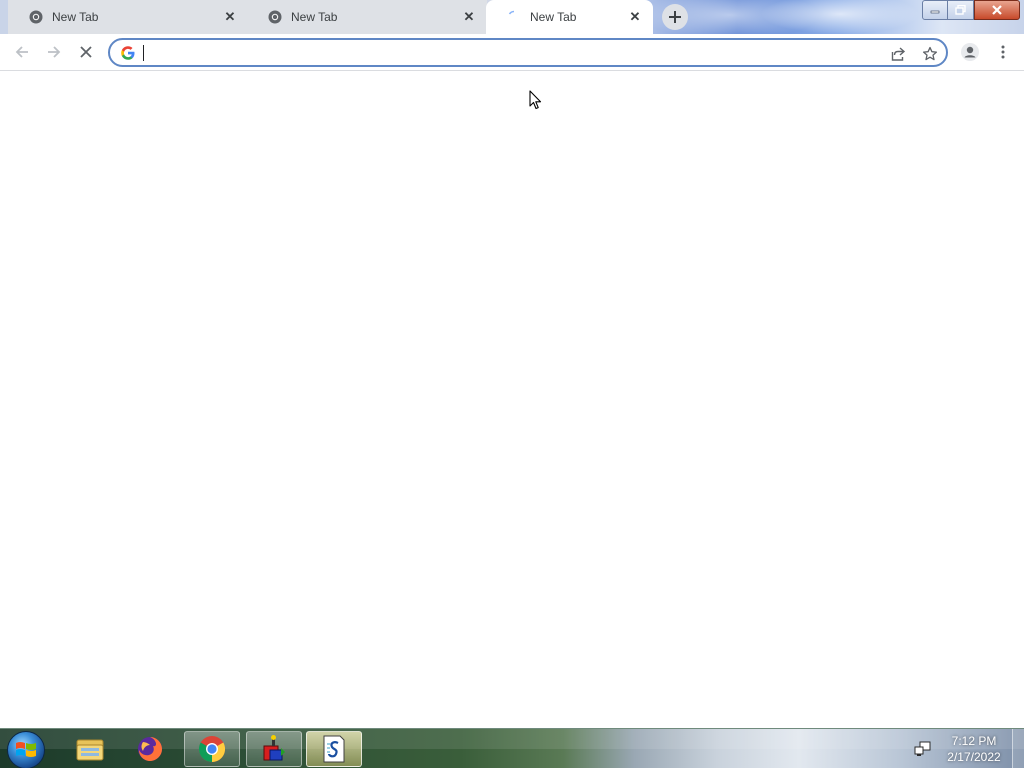 Image resolution: width=1024 pixels, height=768 pixels. I want to click on star-icon, so click(930, 54).